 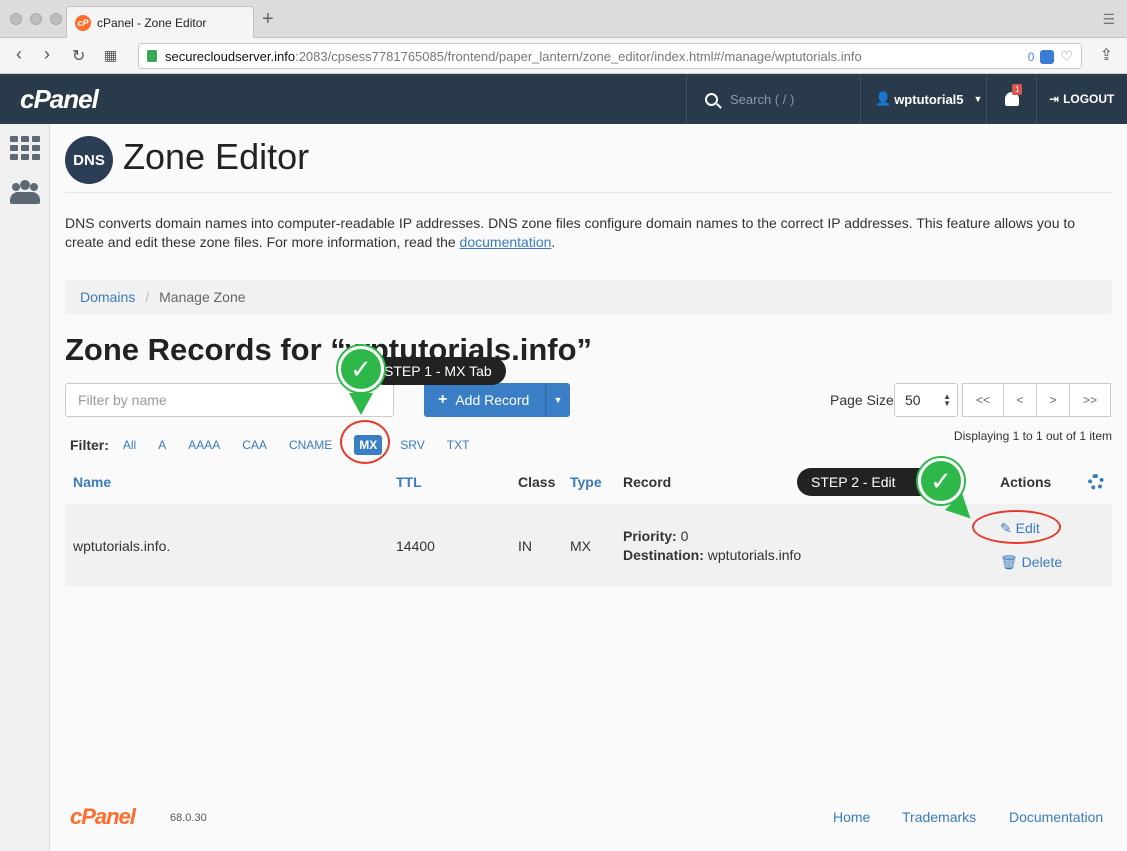 I want to click on cell-destination: Destination: wptutorials.info, so click(x=712, y=555).